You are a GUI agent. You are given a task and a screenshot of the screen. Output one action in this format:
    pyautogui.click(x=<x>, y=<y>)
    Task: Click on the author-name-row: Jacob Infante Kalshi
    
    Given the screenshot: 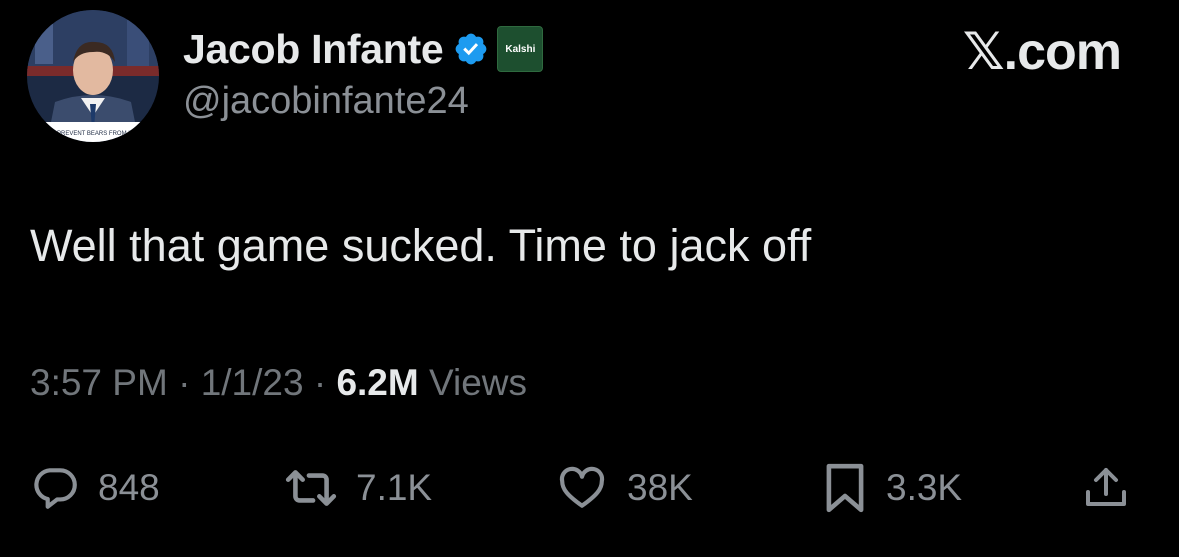 What is the action you would take?
    pyautogui.click(x=363, y=49)
    